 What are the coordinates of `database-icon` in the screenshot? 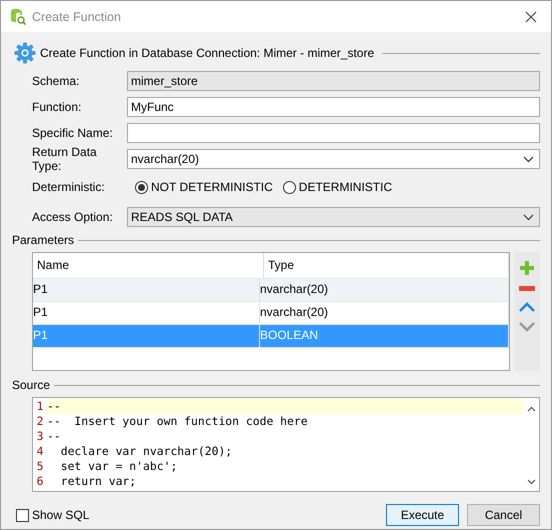 It's located at (18, 17).